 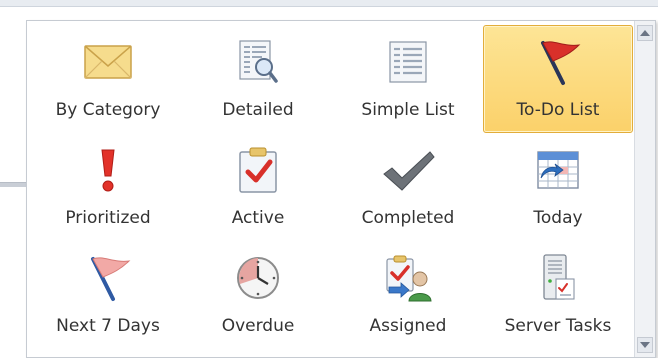 I want to click on view-prioritized: Prioritized, so click(x=108, y=187).